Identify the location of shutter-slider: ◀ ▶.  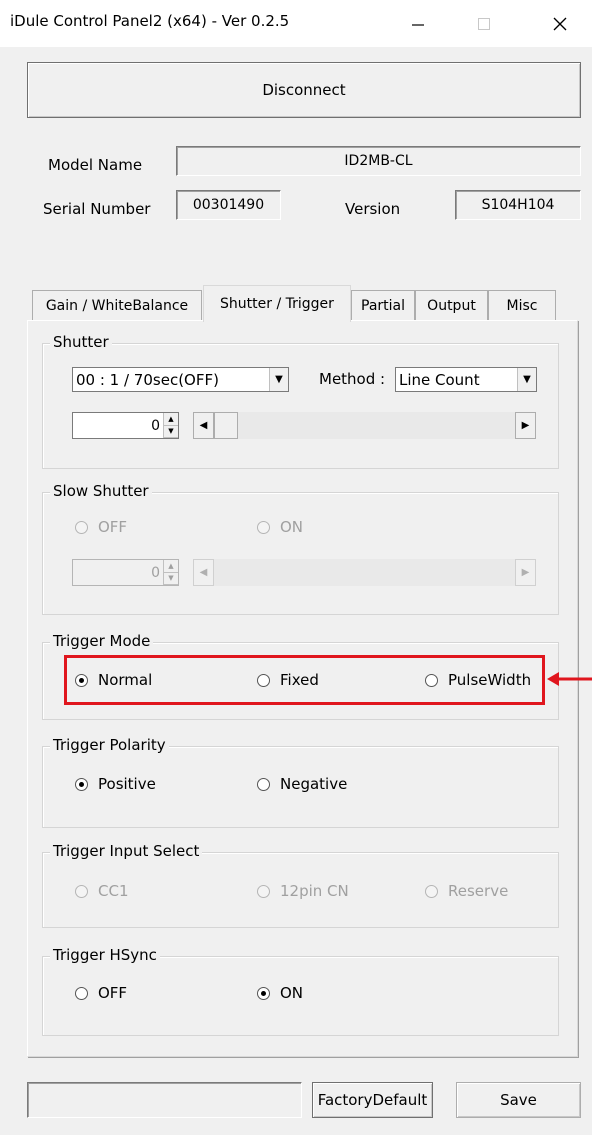
(364, 425).